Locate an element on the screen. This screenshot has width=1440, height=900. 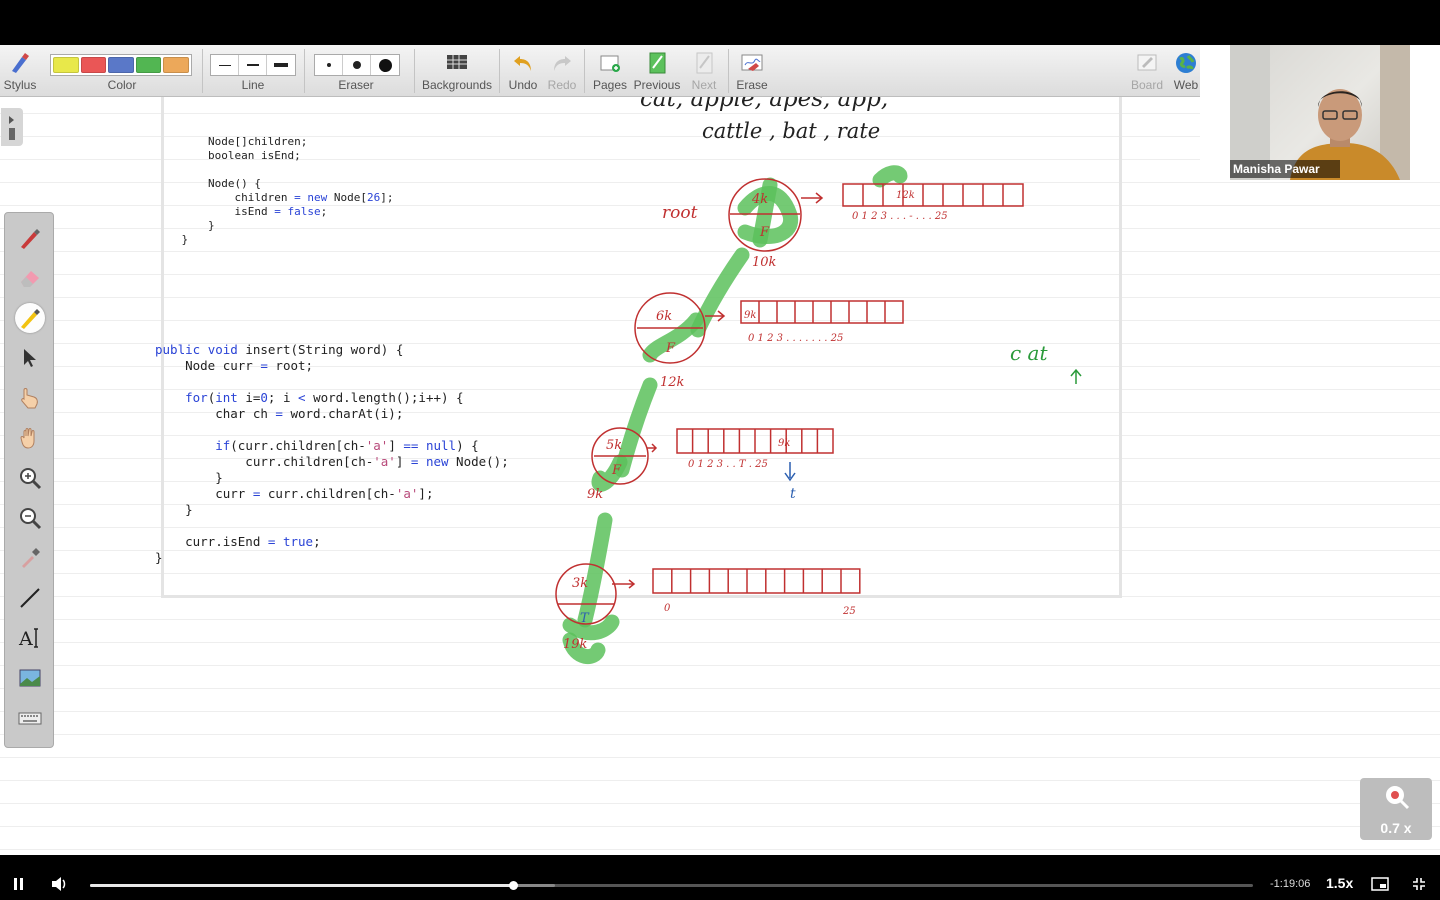
web-label: Web is located at coordinates (1186, 85).